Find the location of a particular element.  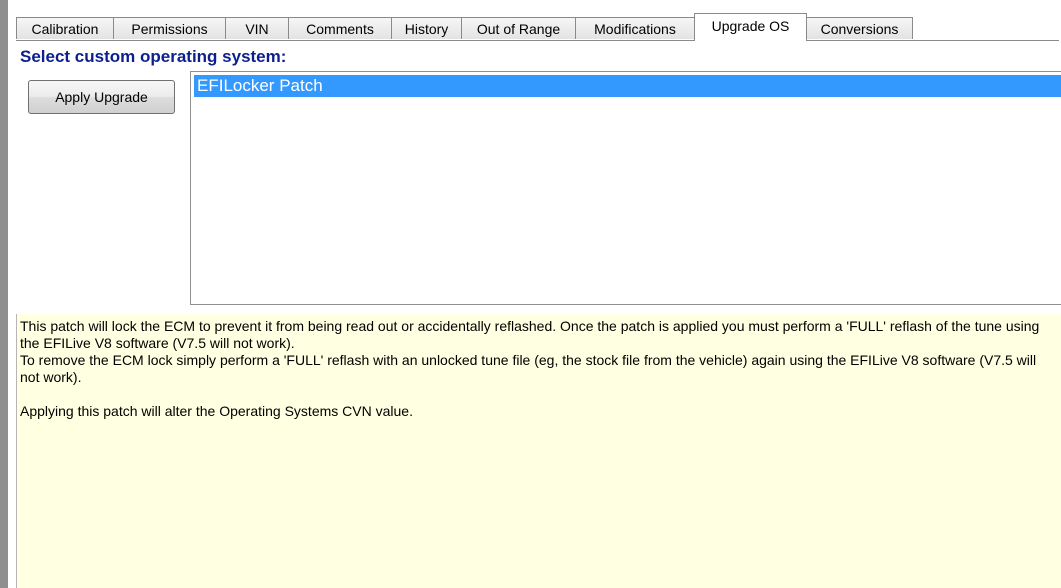

tab-out-of-range: Out of Range is located at coordinates (518, 28).